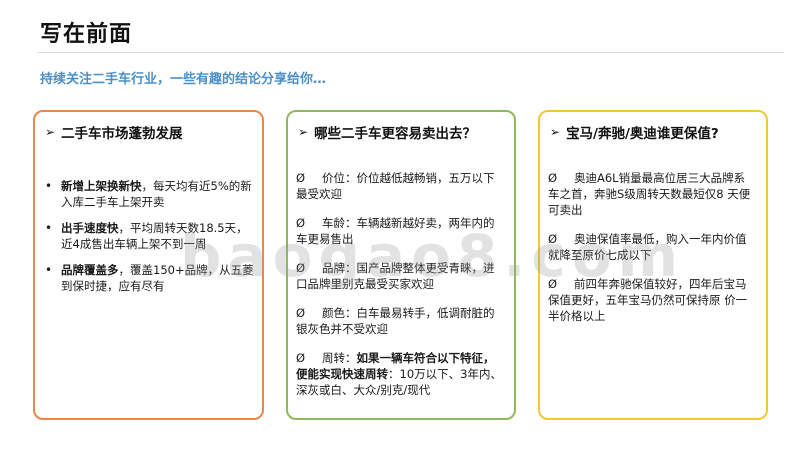 The image size is (800, 450). What do you see at coordinates (122, 134) in the screenshot?
I see `card-heading-text: 二手车市场蓬勃发展` at bounding box center [122, 134].